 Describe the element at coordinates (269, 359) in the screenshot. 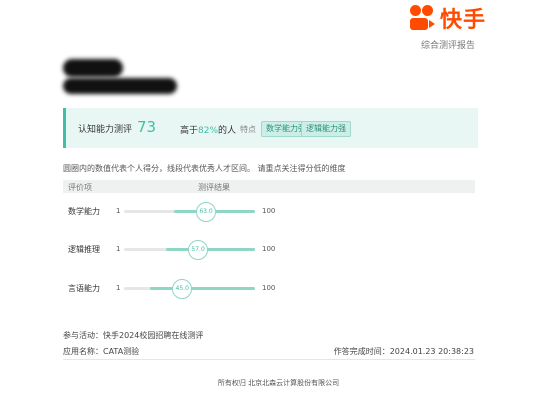

I see `footer-divider` at that location.